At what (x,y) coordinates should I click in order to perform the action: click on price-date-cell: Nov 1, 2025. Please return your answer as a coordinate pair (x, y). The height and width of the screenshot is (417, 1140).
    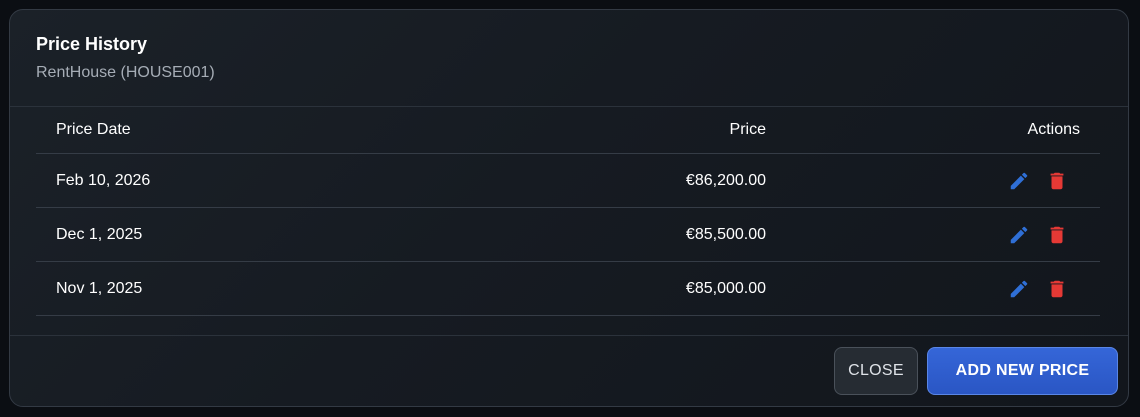
    Looking at the image, I should click on (99, 288).